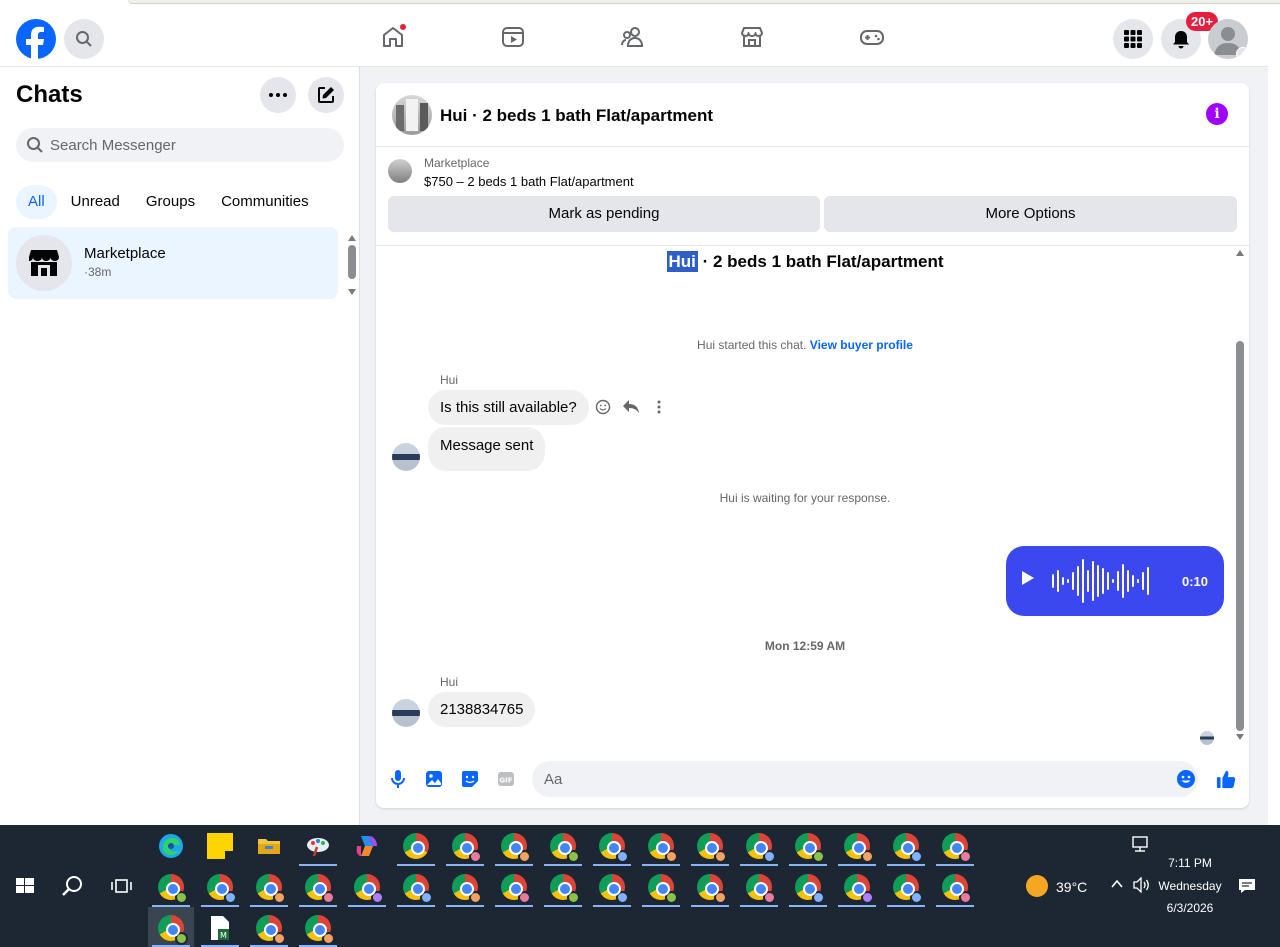 This screenshot has height=947, width=1280. What do you see at coordinates (487, 449) in the screenshot?
I see `message-bubble: Message sent` at bounding box center [487, 449].